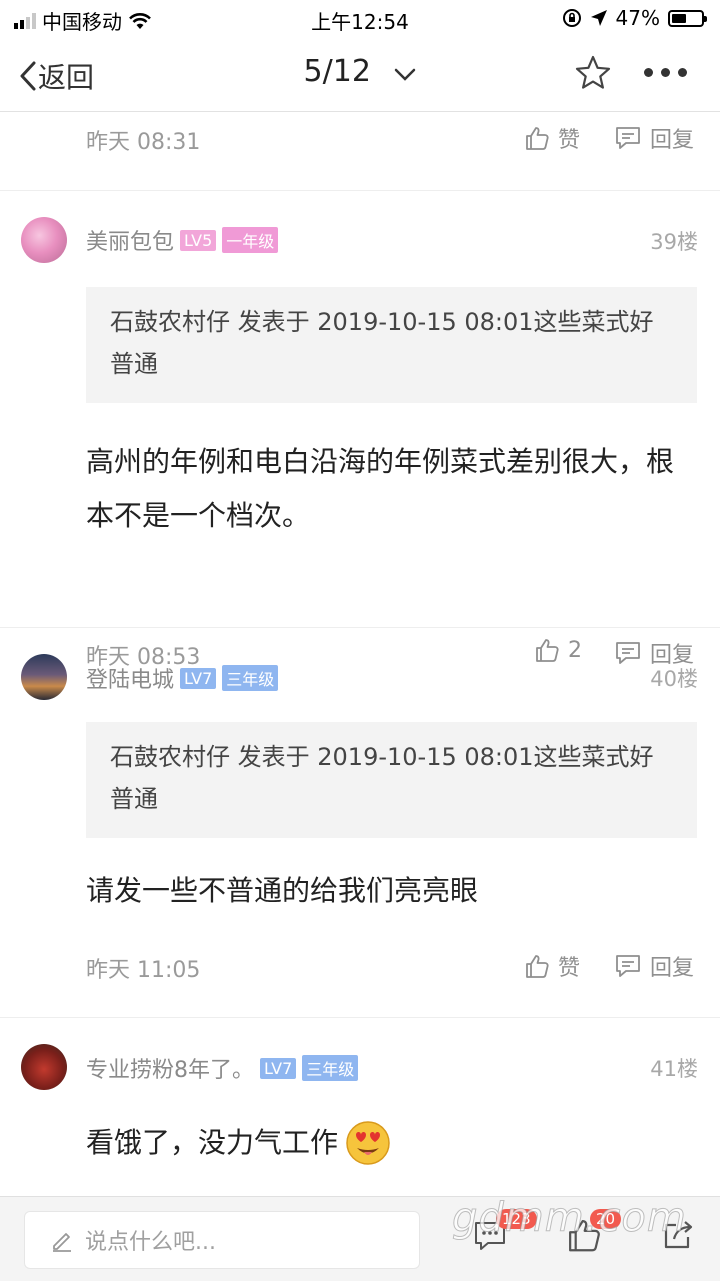 This screenshot has width=720, height=1281. What do you see at coordinates (337, 71) in the screenshot?
I see `page-indicator: 5/12` at bounding box center [337, 71].